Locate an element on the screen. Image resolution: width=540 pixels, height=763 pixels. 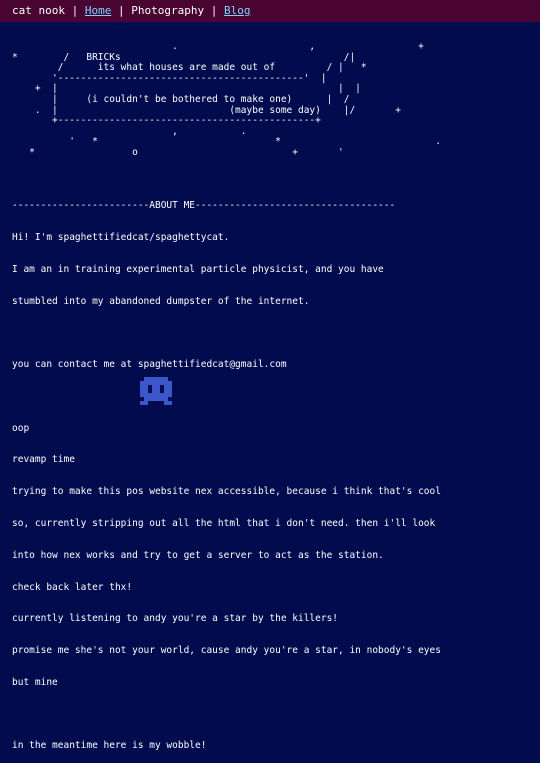
nav-link-photography: Photography is located at coordinates (167, 10).